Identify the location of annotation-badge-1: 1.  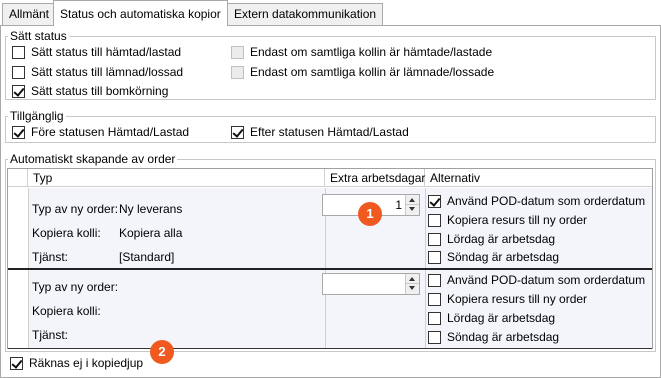
(370, 214).